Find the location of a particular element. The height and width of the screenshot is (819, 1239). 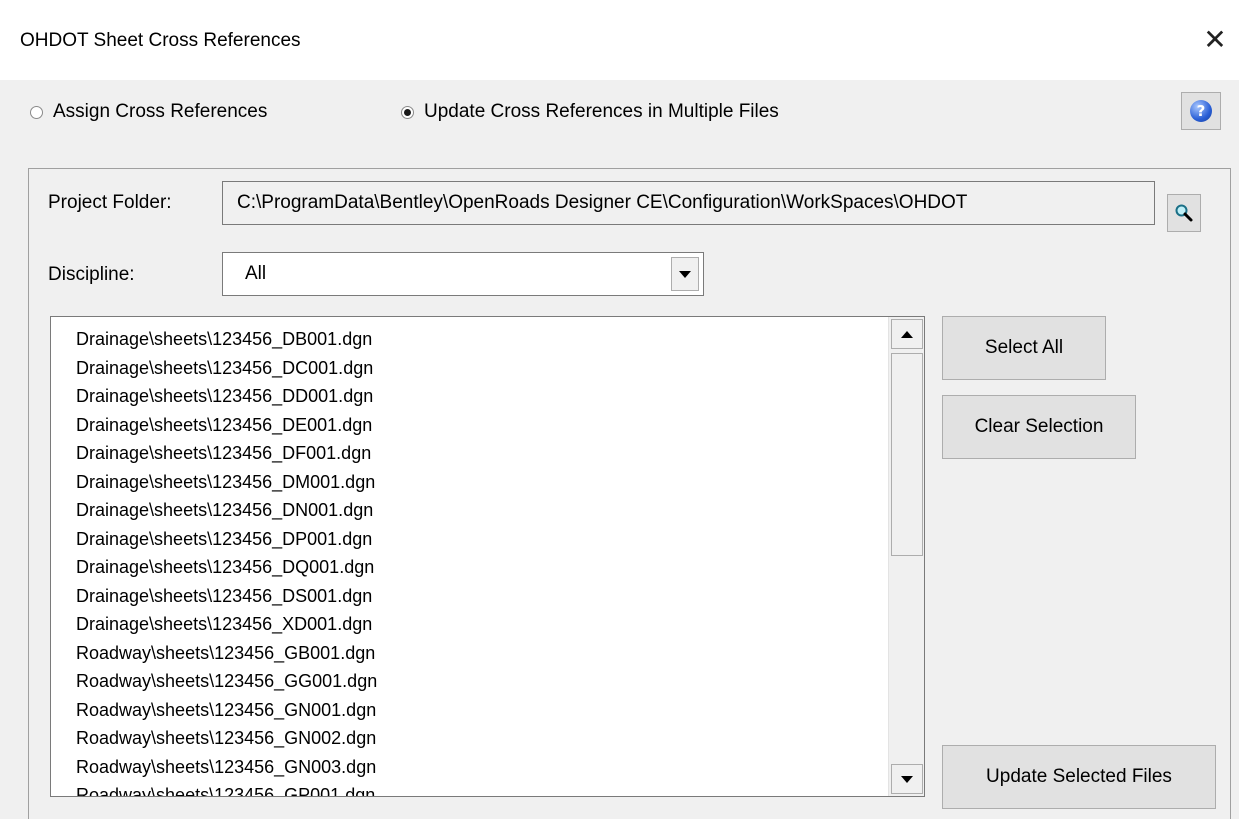

list-item: Drainage\sheets\123456_DN001.dgn is located at coordinates (226, 510).